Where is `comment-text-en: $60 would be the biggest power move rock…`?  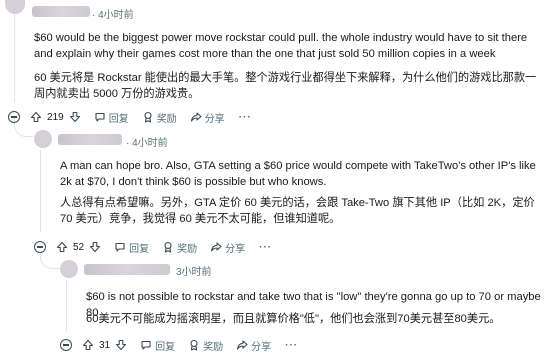 comment-text-en: $60 would be the biggest power move rock… is located at coordinates (281, 46).